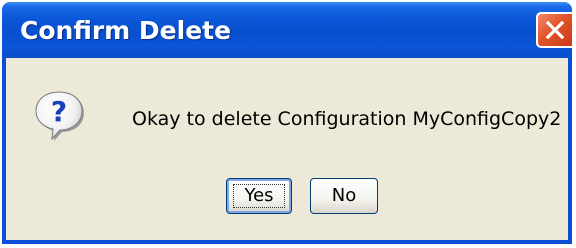  I want to click on yes-button-label: Yes, so click(259, 195).